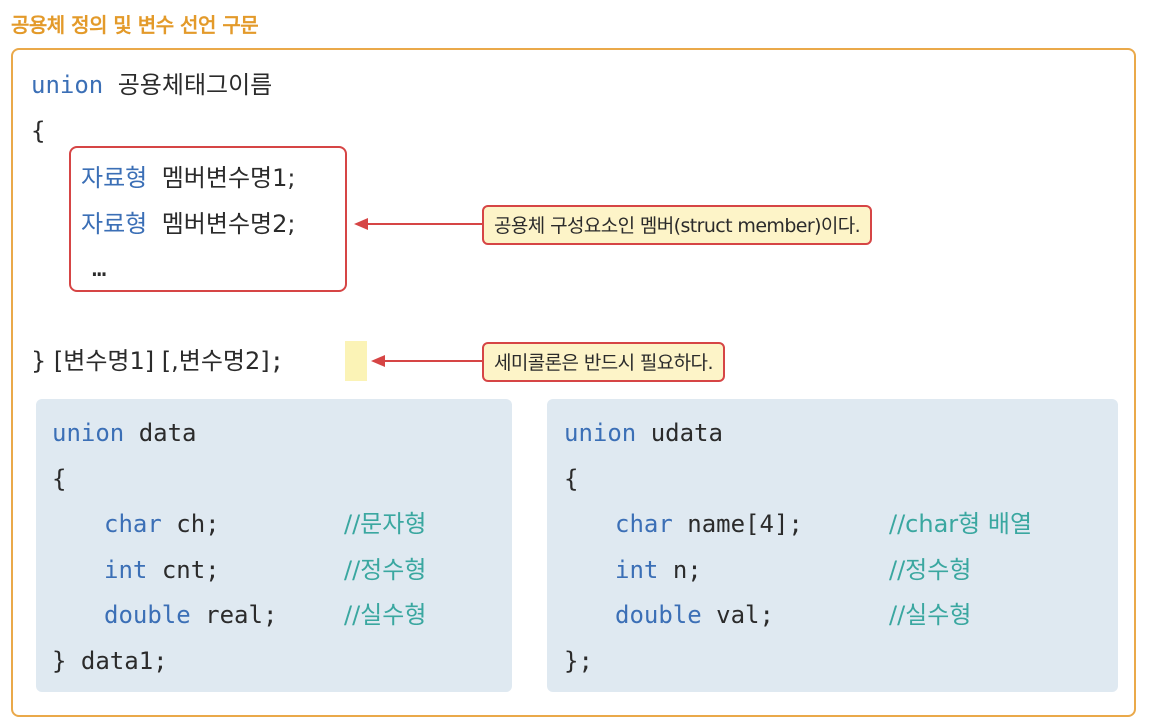 The image size is (1154, 728). I want to click on member-line-2: 자료형 멤버변수명2;, so click(188, 224).